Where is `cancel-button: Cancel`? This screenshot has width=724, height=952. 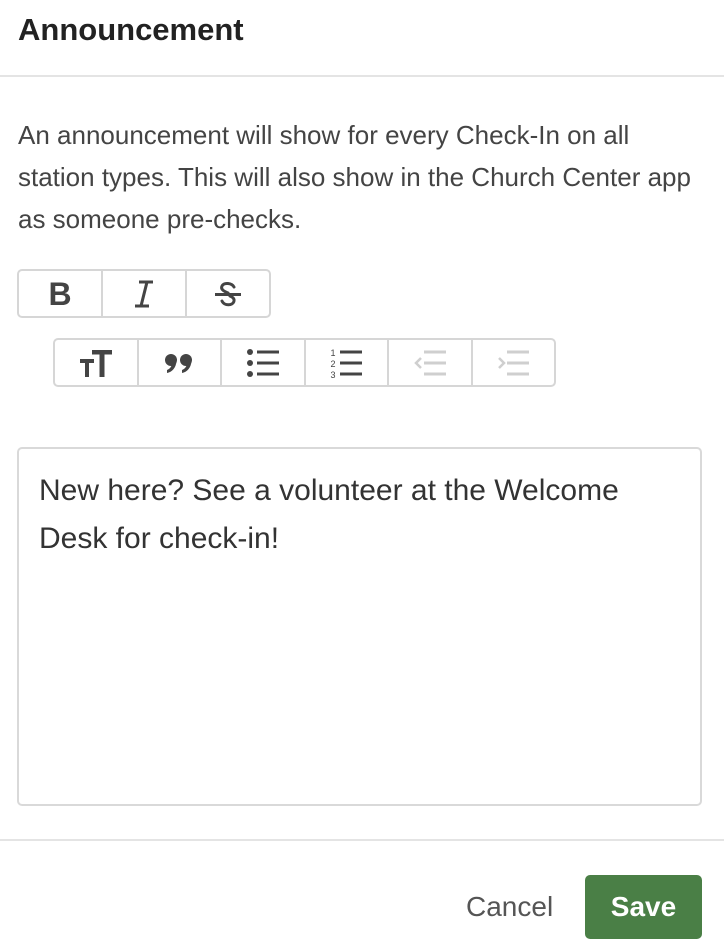 cancel-button: Cancel is located at coordinates (509, 907).